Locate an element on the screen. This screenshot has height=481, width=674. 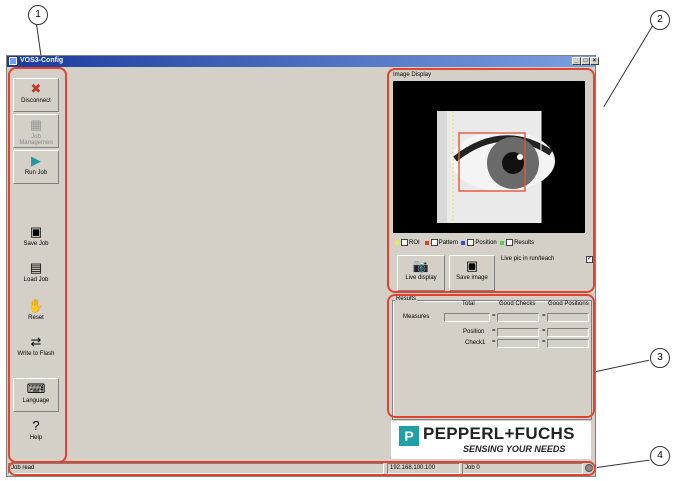
help-button: ? Help is located at coordinates (36, 433).